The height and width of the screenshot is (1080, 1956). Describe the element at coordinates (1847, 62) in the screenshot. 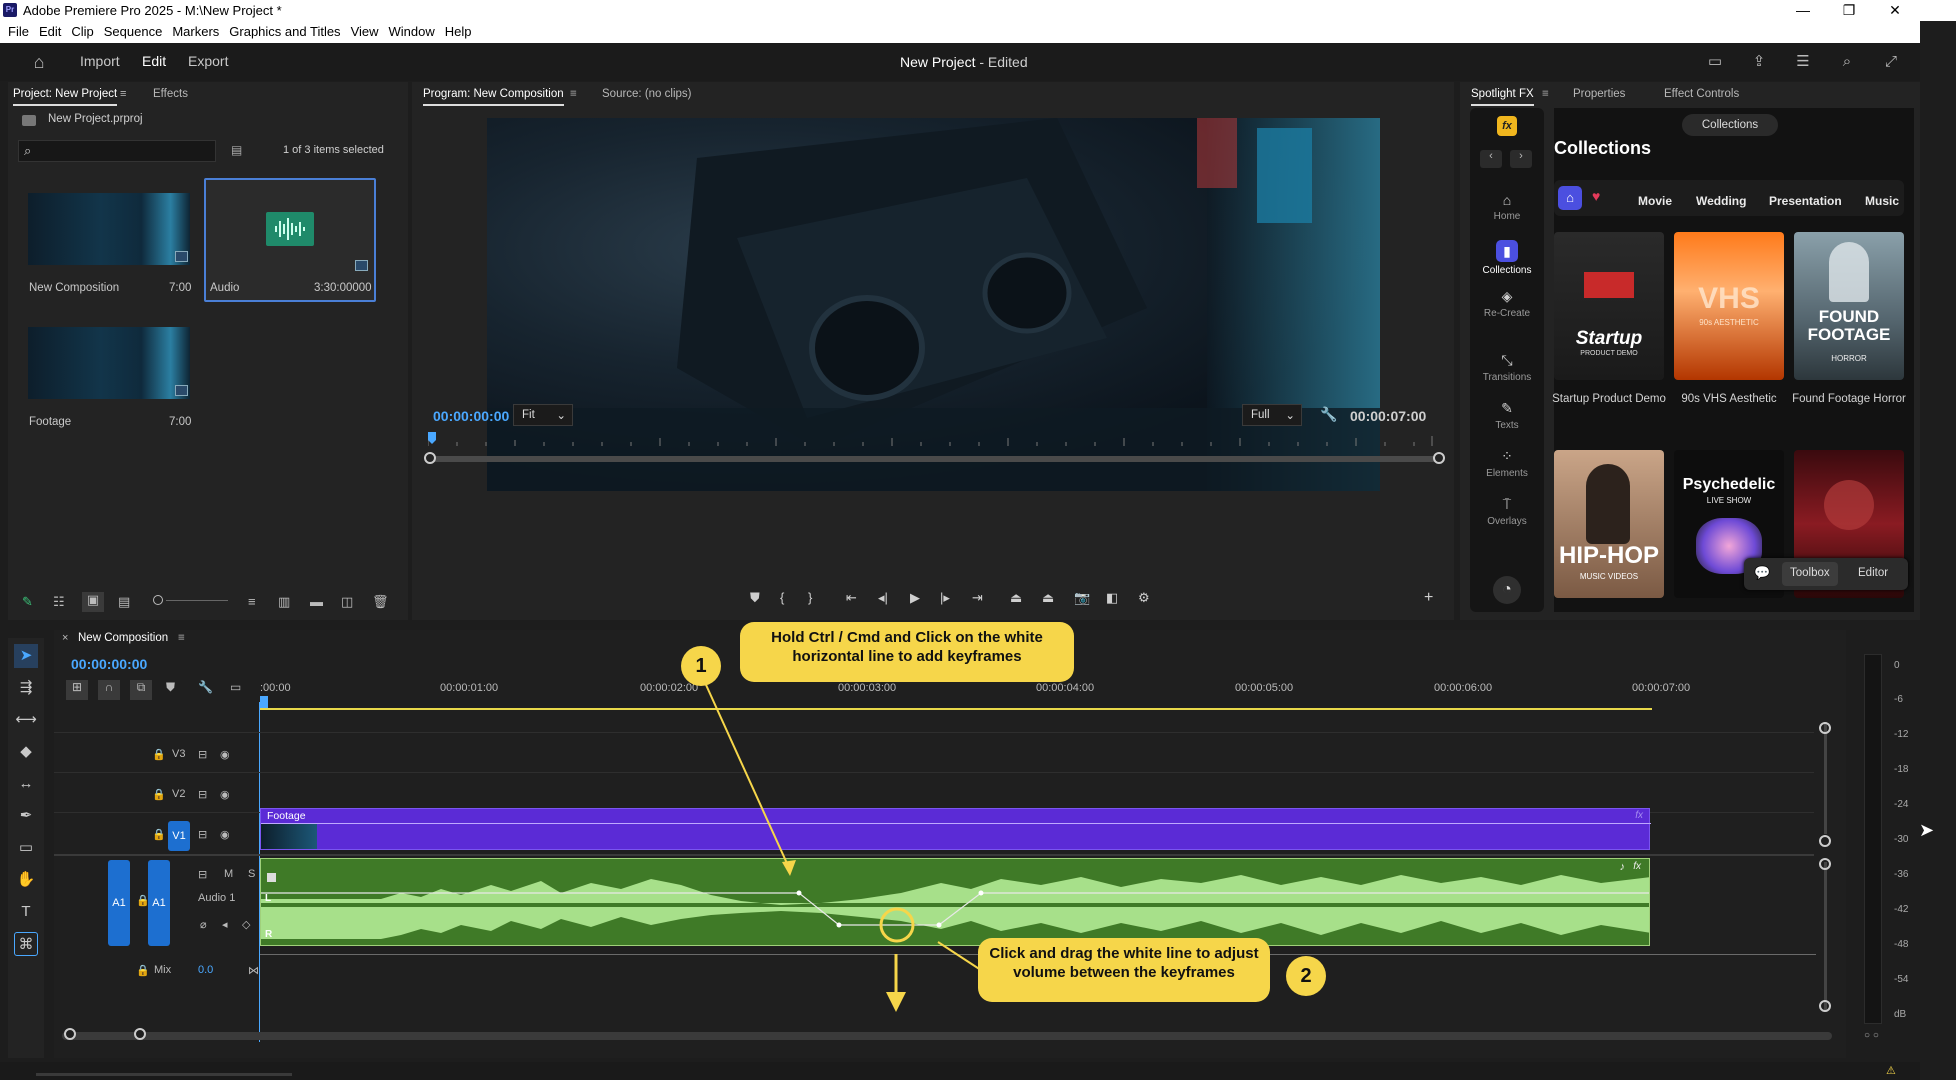

I see `search-help-icon: ⌕` at that location.